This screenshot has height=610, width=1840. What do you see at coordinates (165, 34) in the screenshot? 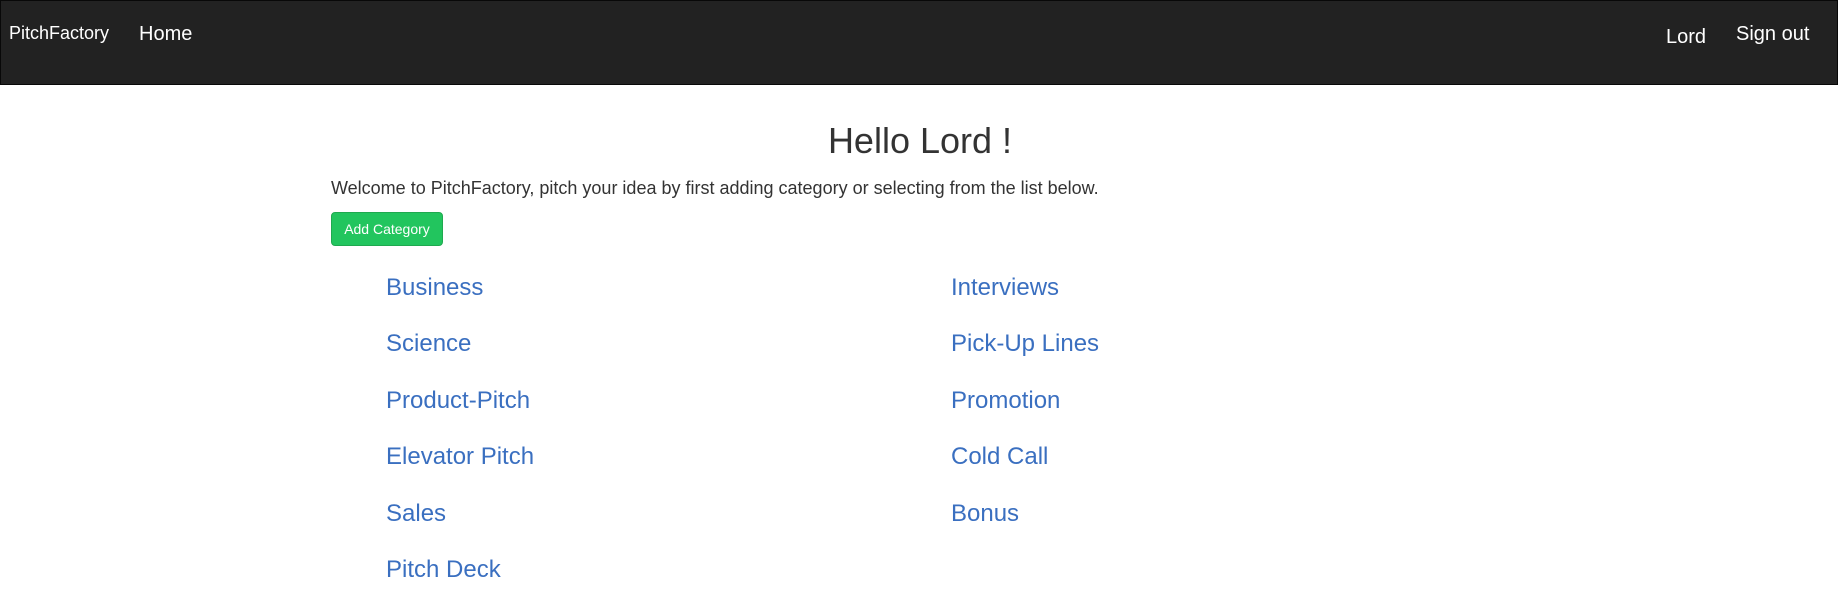
I see `nav-home-link: Home` at bounding box center [165, 34].